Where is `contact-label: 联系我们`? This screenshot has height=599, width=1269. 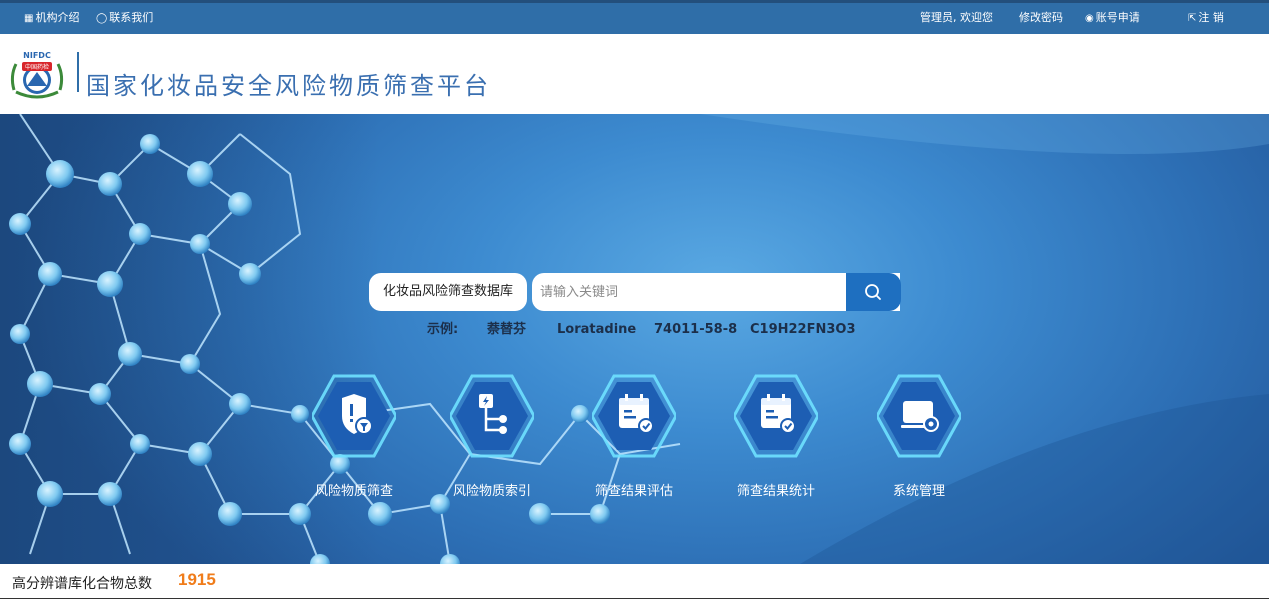
contact-label: 联系我们 is located at coordinates (131, 17).